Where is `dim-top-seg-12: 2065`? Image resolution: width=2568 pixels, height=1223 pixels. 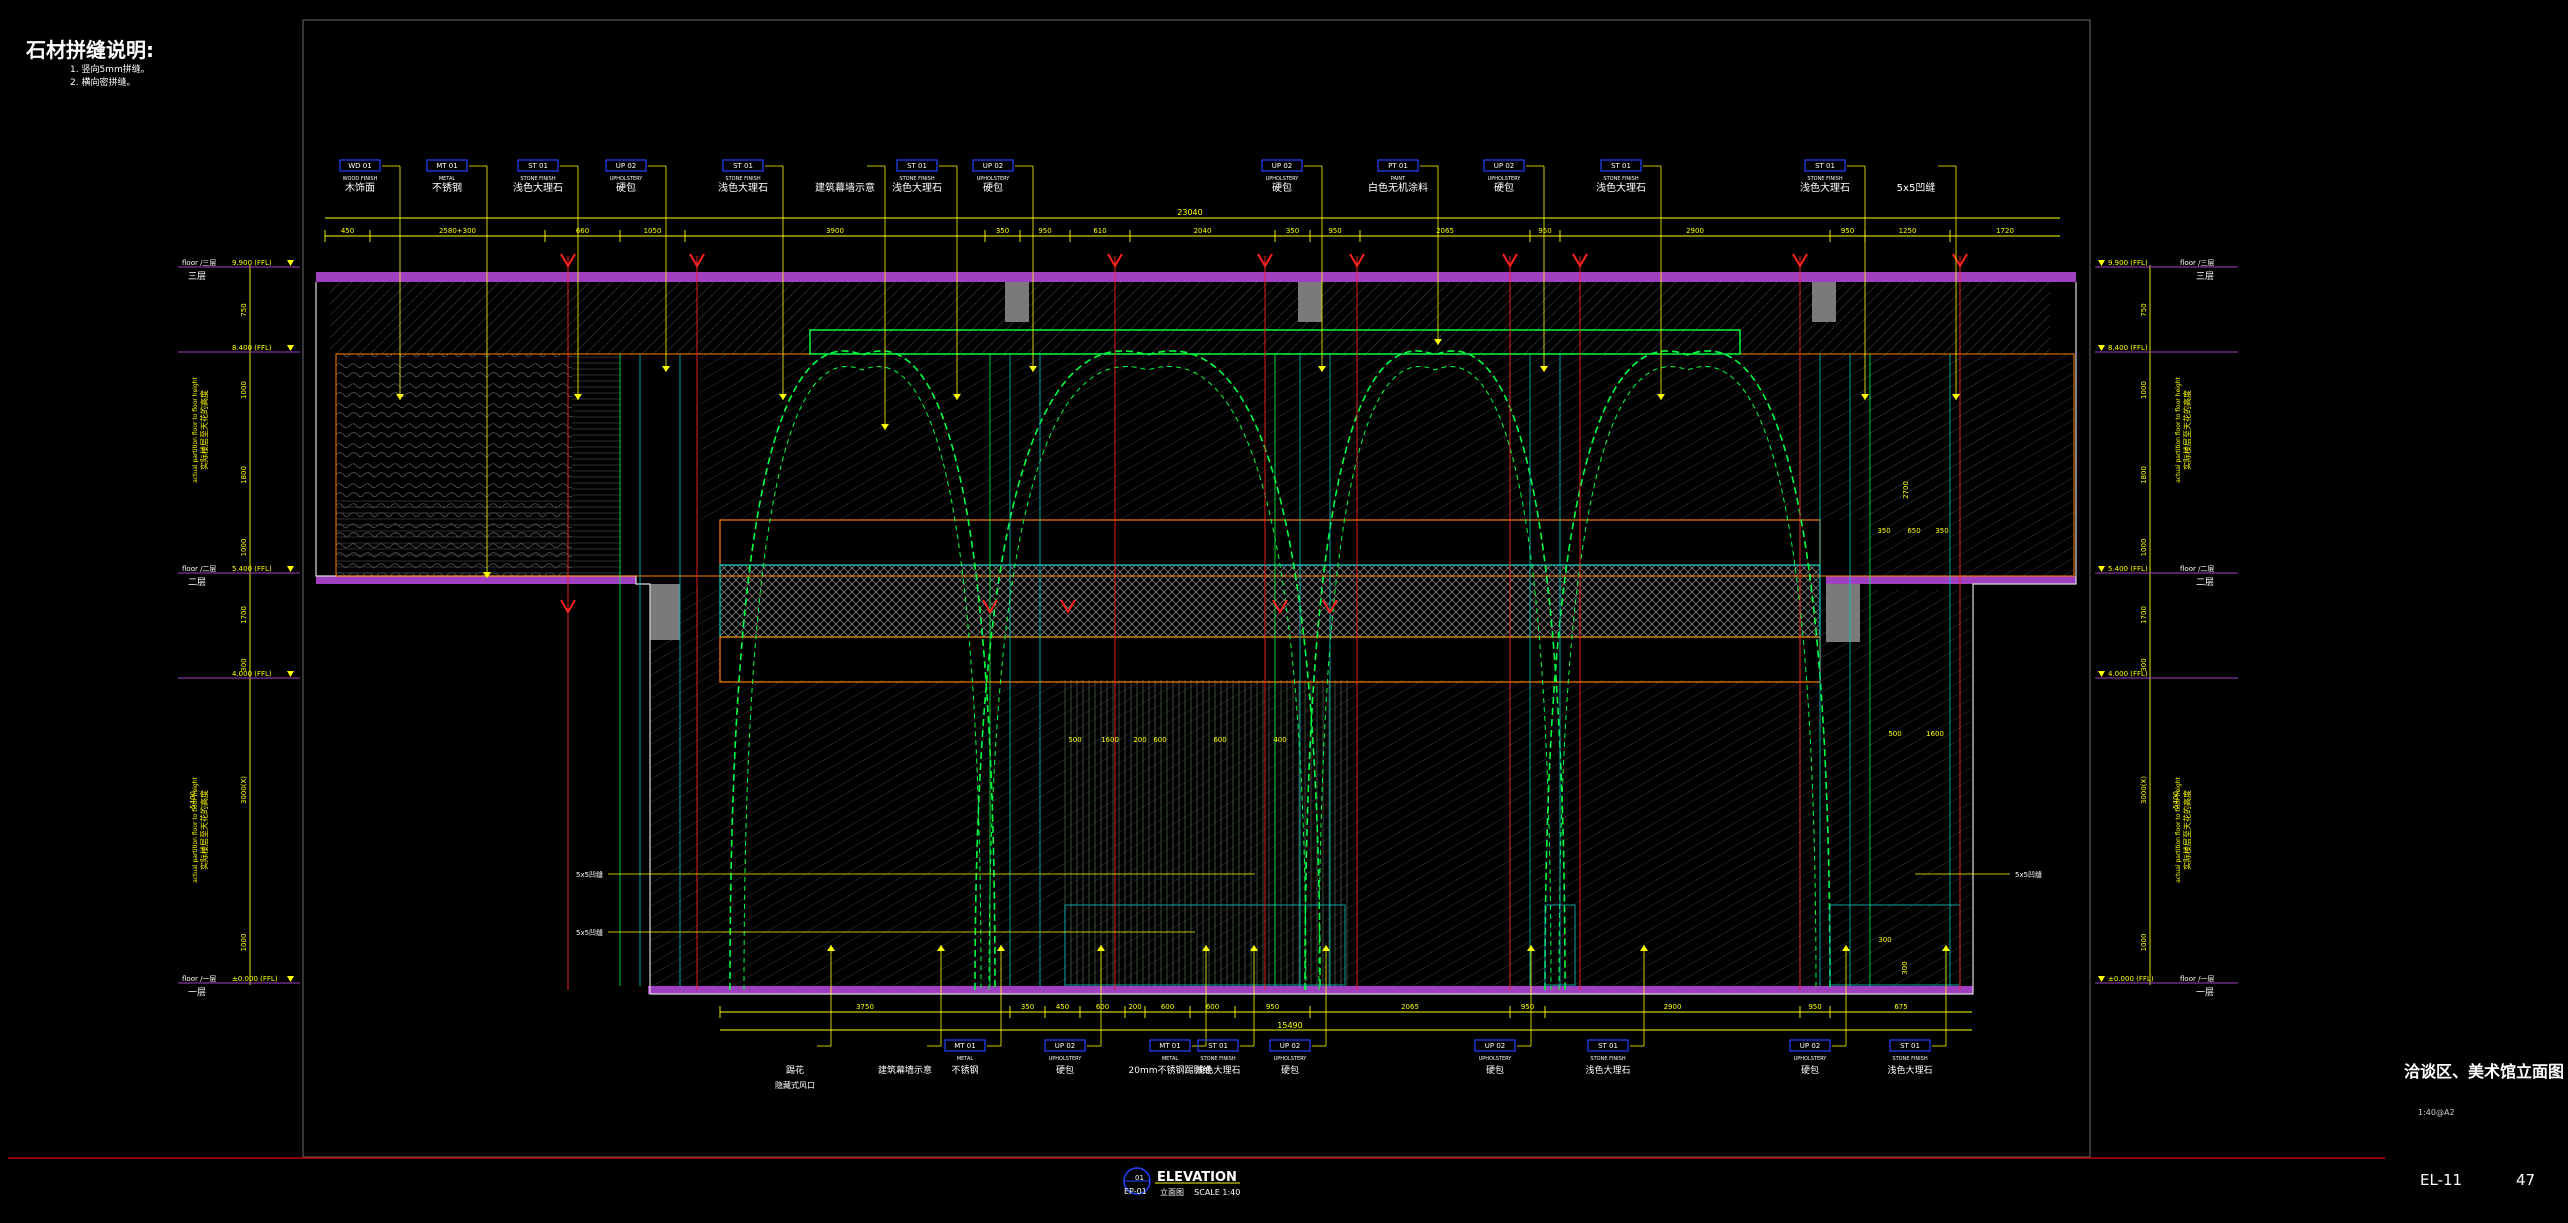 dim-top-seg-12: 2065 is located at coordinates (1445, 231).